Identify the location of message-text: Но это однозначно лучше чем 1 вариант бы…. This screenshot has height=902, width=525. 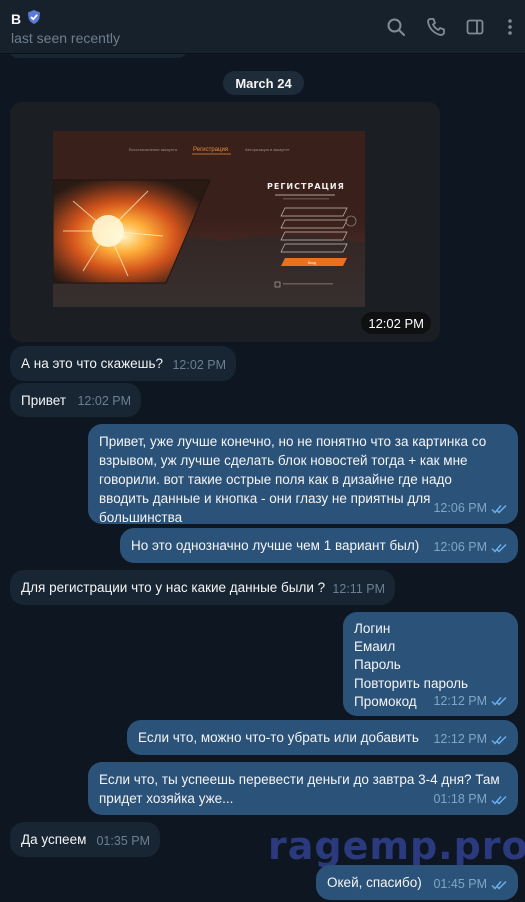
(275, 545).